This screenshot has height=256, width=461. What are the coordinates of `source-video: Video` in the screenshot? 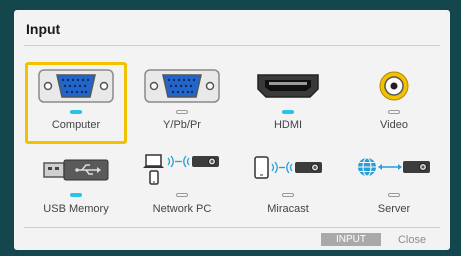 It's located at (394, 103).